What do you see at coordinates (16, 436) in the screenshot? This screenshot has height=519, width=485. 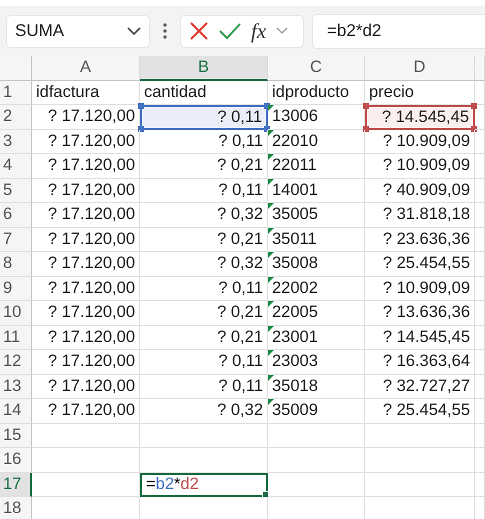 I see `row-header: 15` at bounding box center [16, 436].